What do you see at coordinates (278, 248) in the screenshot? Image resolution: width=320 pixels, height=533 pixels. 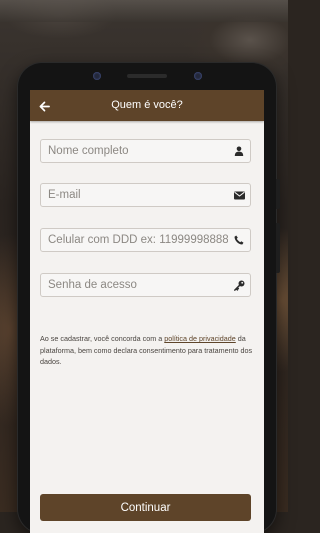 I see `phone-volume-button` at bounding box center [278, 248].